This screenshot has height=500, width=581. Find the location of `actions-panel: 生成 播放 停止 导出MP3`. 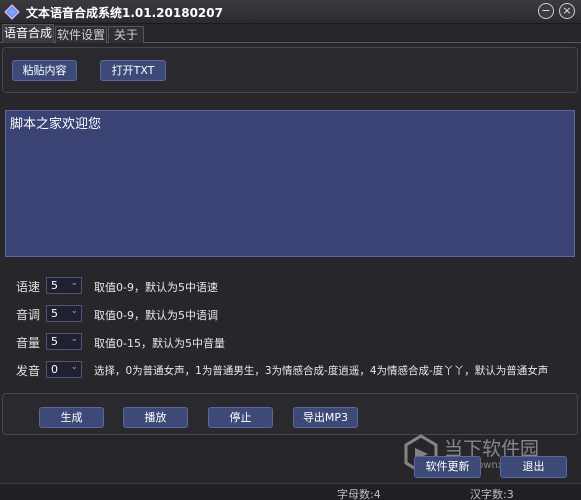

actions-panel: 生成 播放 停止 导出MP3 is located at coordinates (290, 414).